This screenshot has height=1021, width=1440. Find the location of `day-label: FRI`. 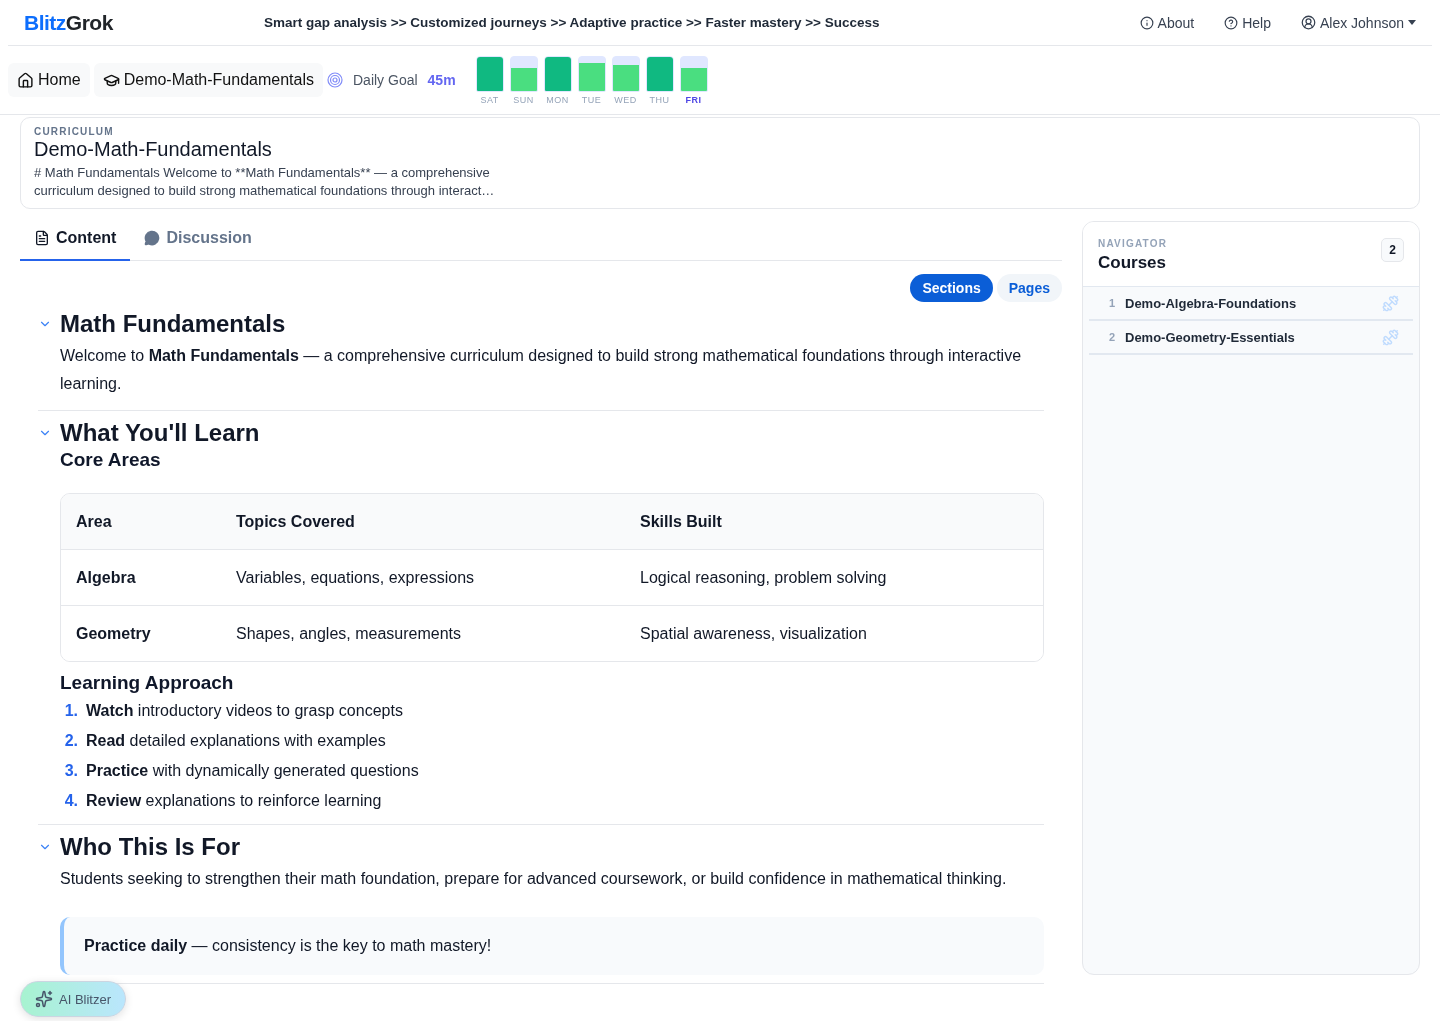

day-label: FRI is located at coordinates (693, 99).